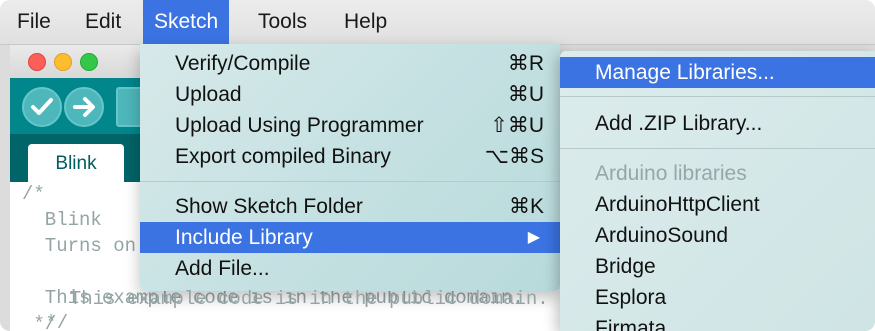 The height and width of the screenshot is (331, 875). Describe the element at coordinates (525, 63) in the screenshot. I see `shortcut-label: ⌘R` at that location.